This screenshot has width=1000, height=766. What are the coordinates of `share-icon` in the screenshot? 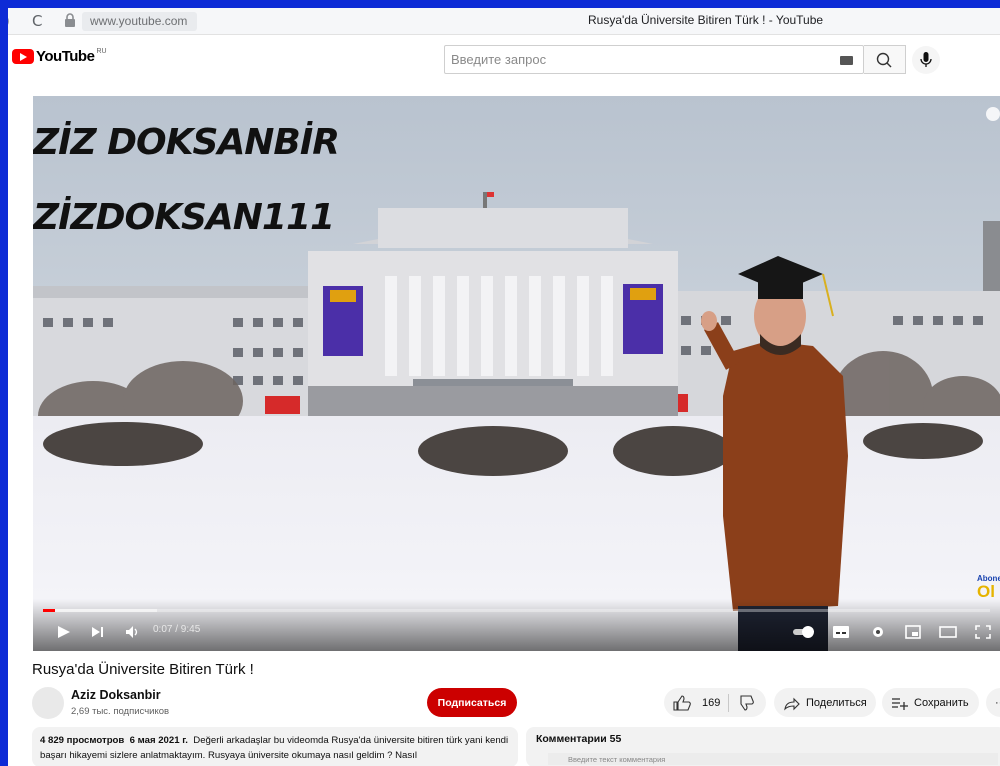 It's located at (792, 704).